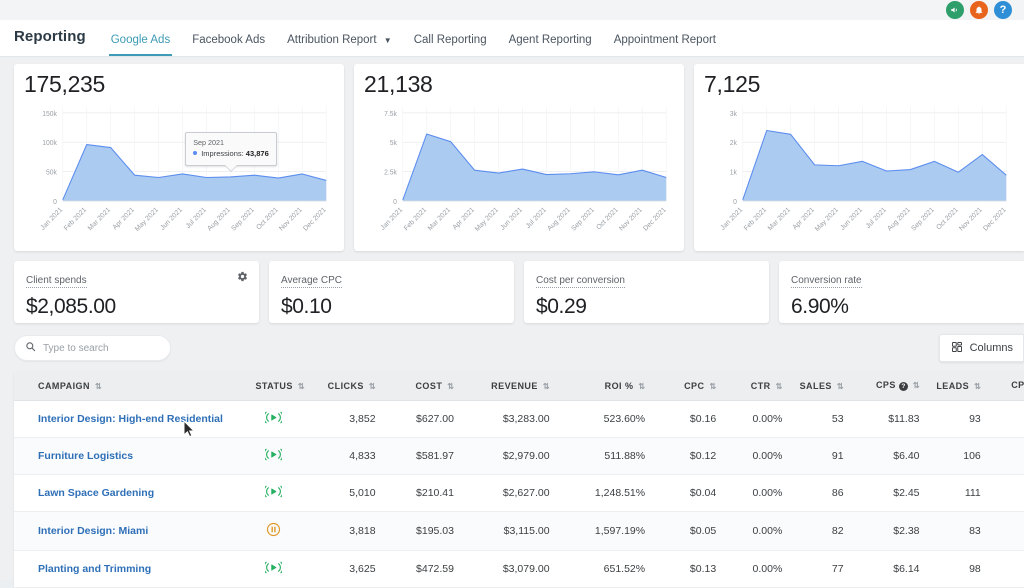  I want to click on columns-grid-icon, so click(957, 348).